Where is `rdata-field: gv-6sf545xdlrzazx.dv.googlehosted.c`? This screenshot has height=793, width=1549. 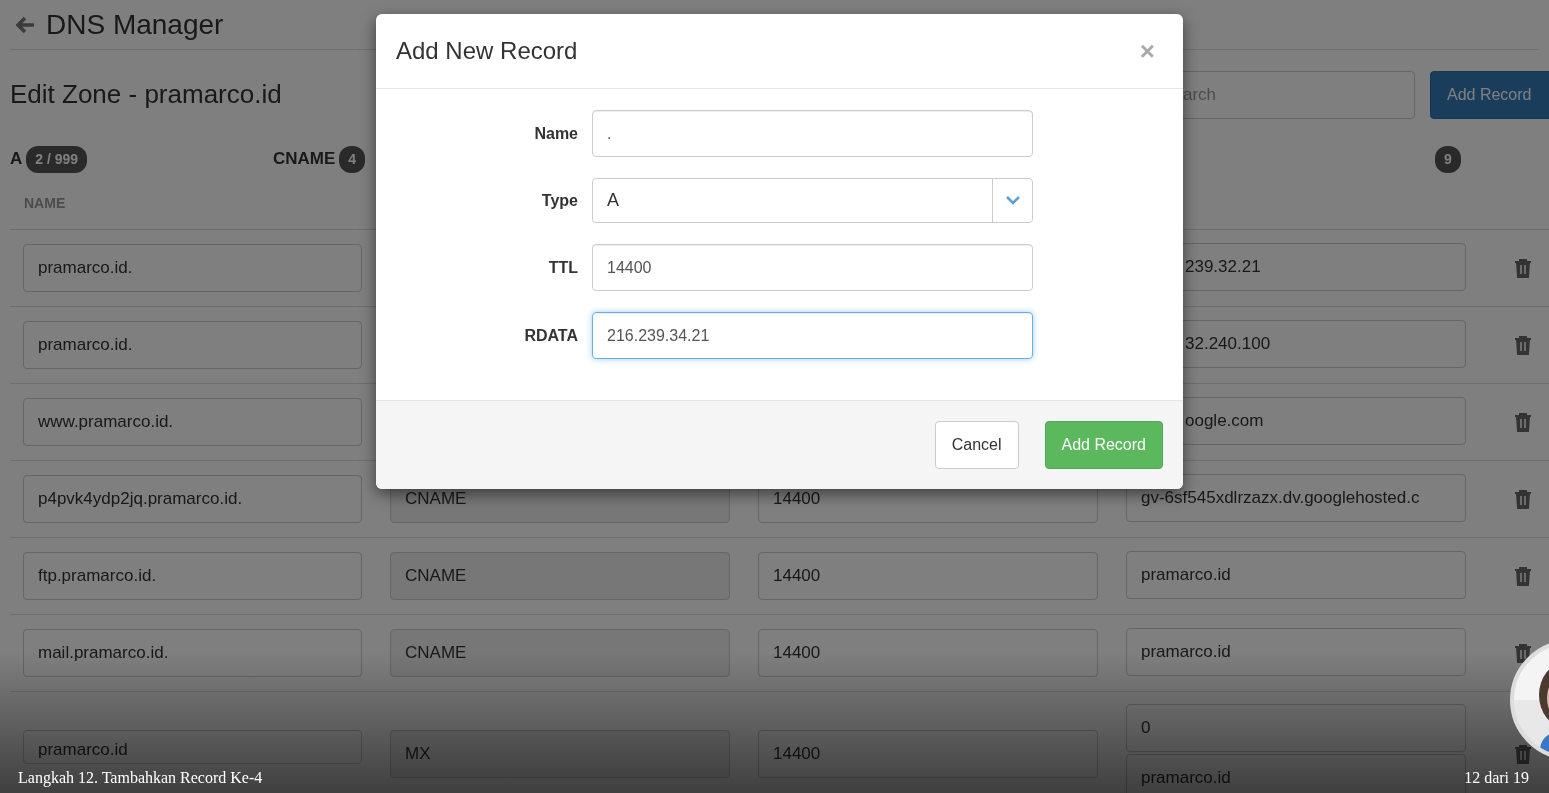
rdata-field: gv-6sf545xdlrzazx.dv.googlehosted.c is located at coordinates (1296, 498).